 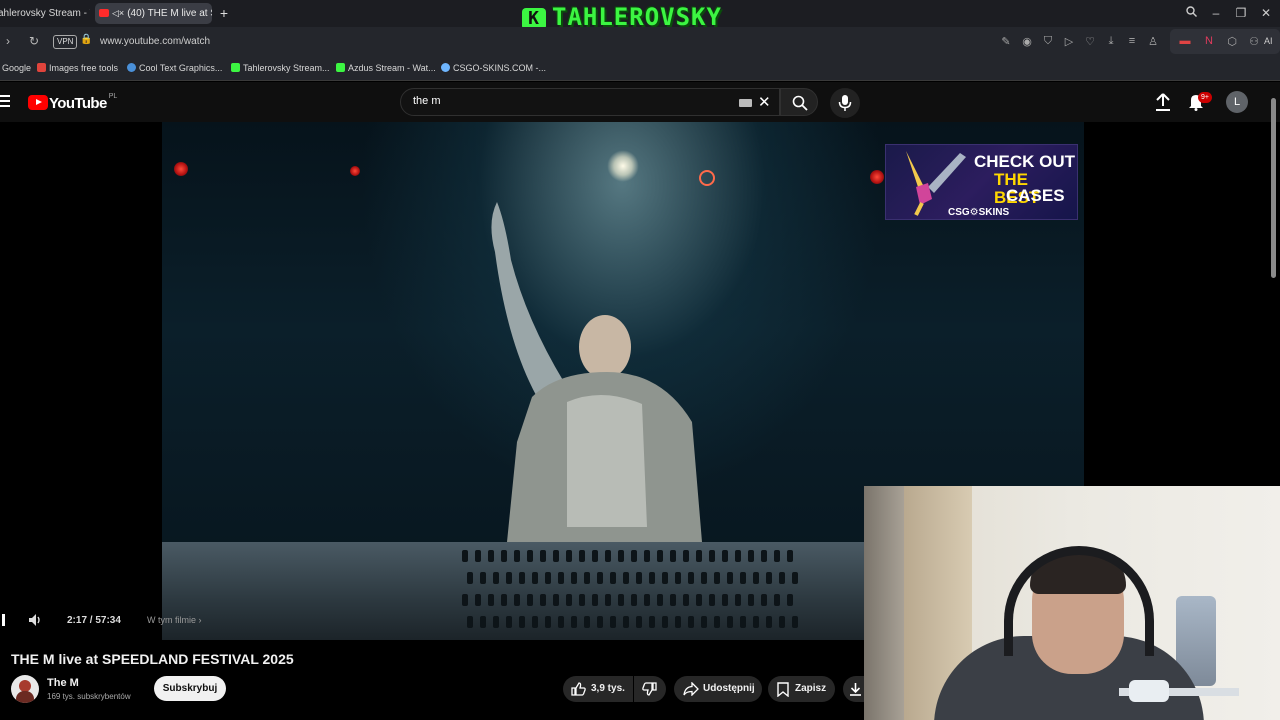 What do you see at coordinates (1153, 41) in the screenshot?
I see `profile-icon: ♙` at bounding box center [1153, 41].